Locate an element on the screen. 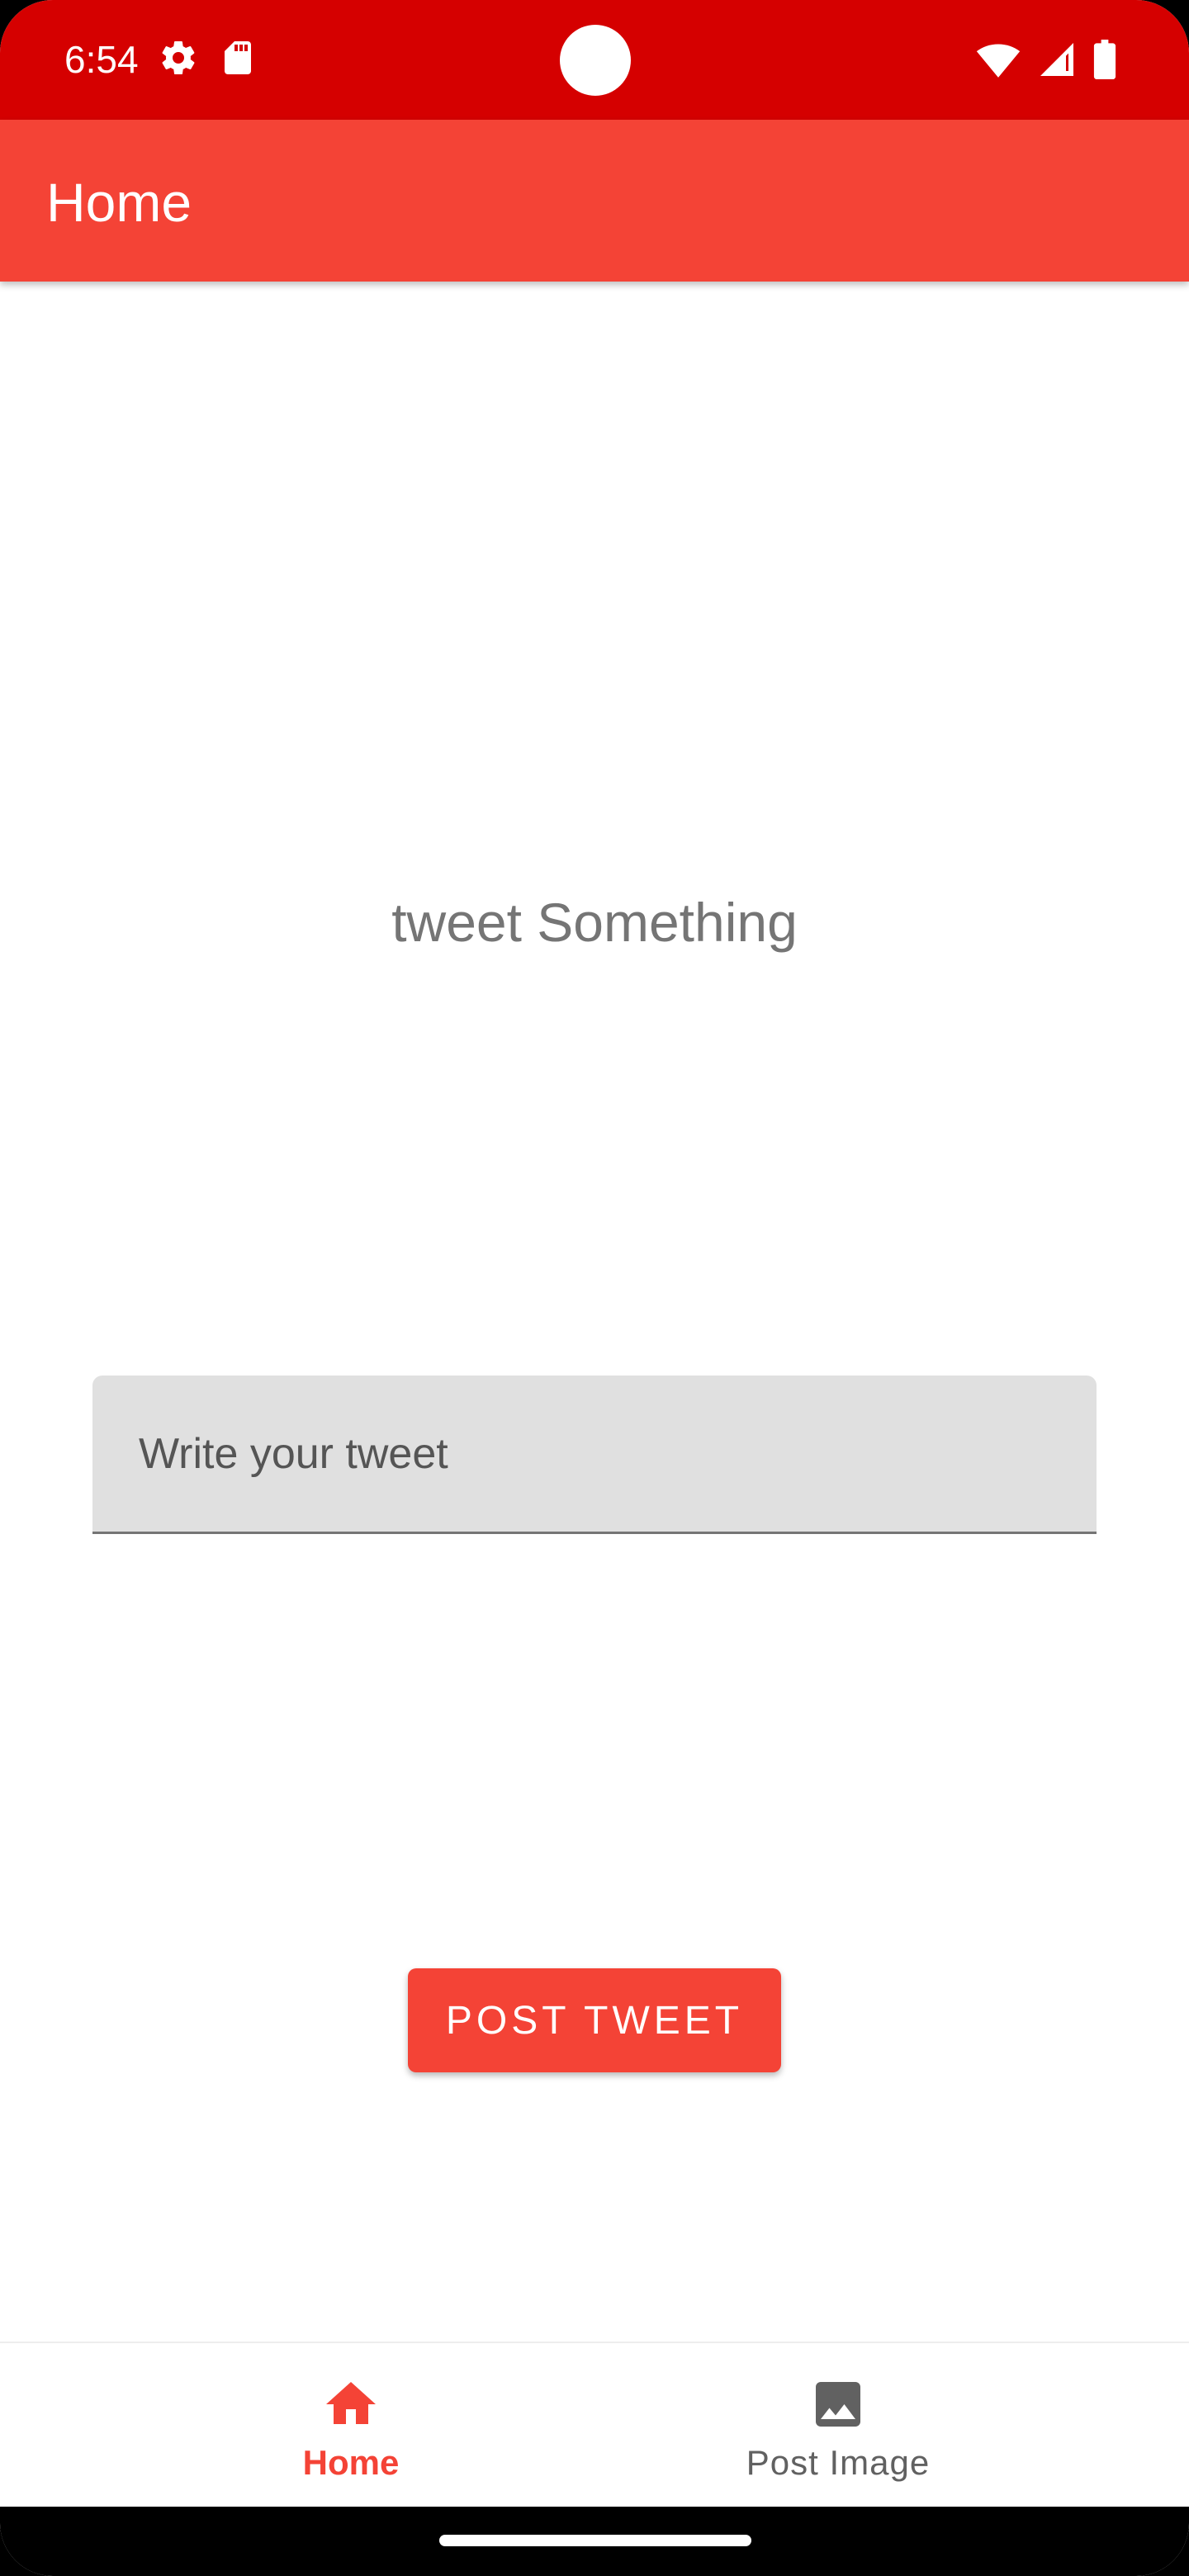 The width and height of the screenshot is (1189, 2576). camera-cutout is located at coordinates (595, 60).